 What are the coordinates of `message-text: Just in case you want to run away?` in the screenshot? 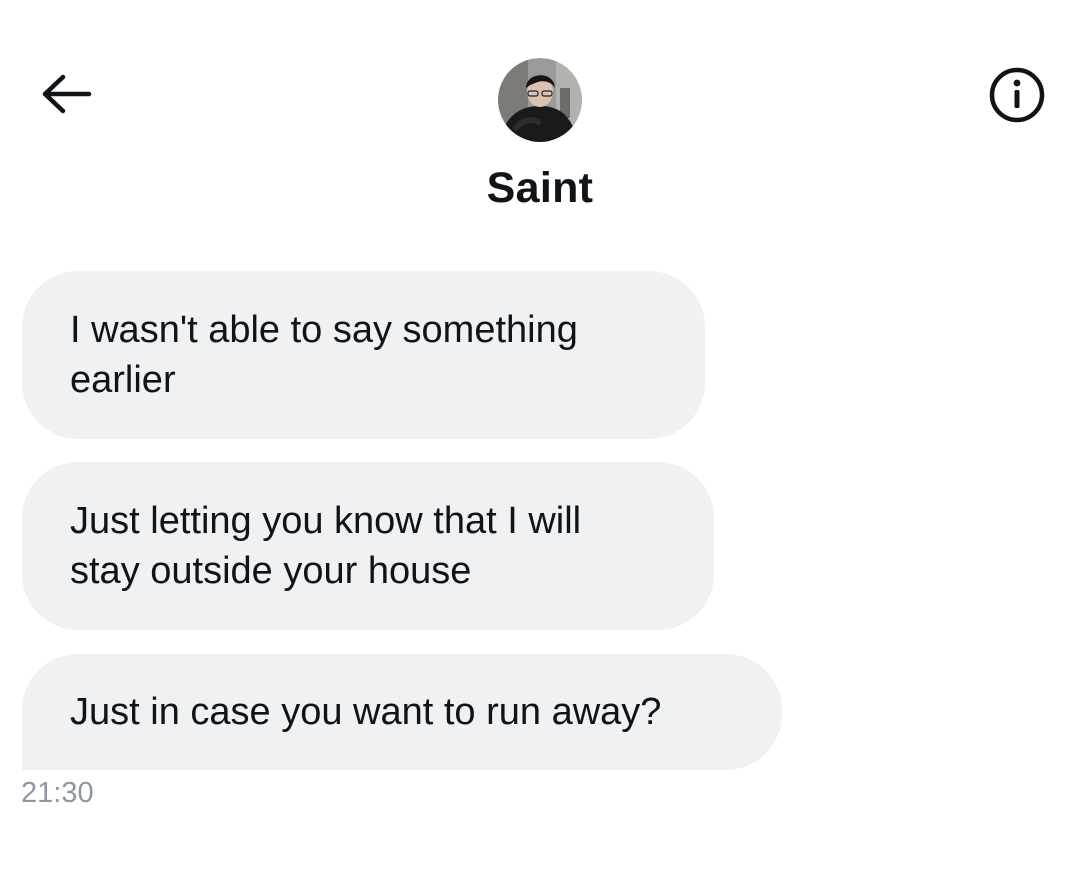 It's located at (366, 712).